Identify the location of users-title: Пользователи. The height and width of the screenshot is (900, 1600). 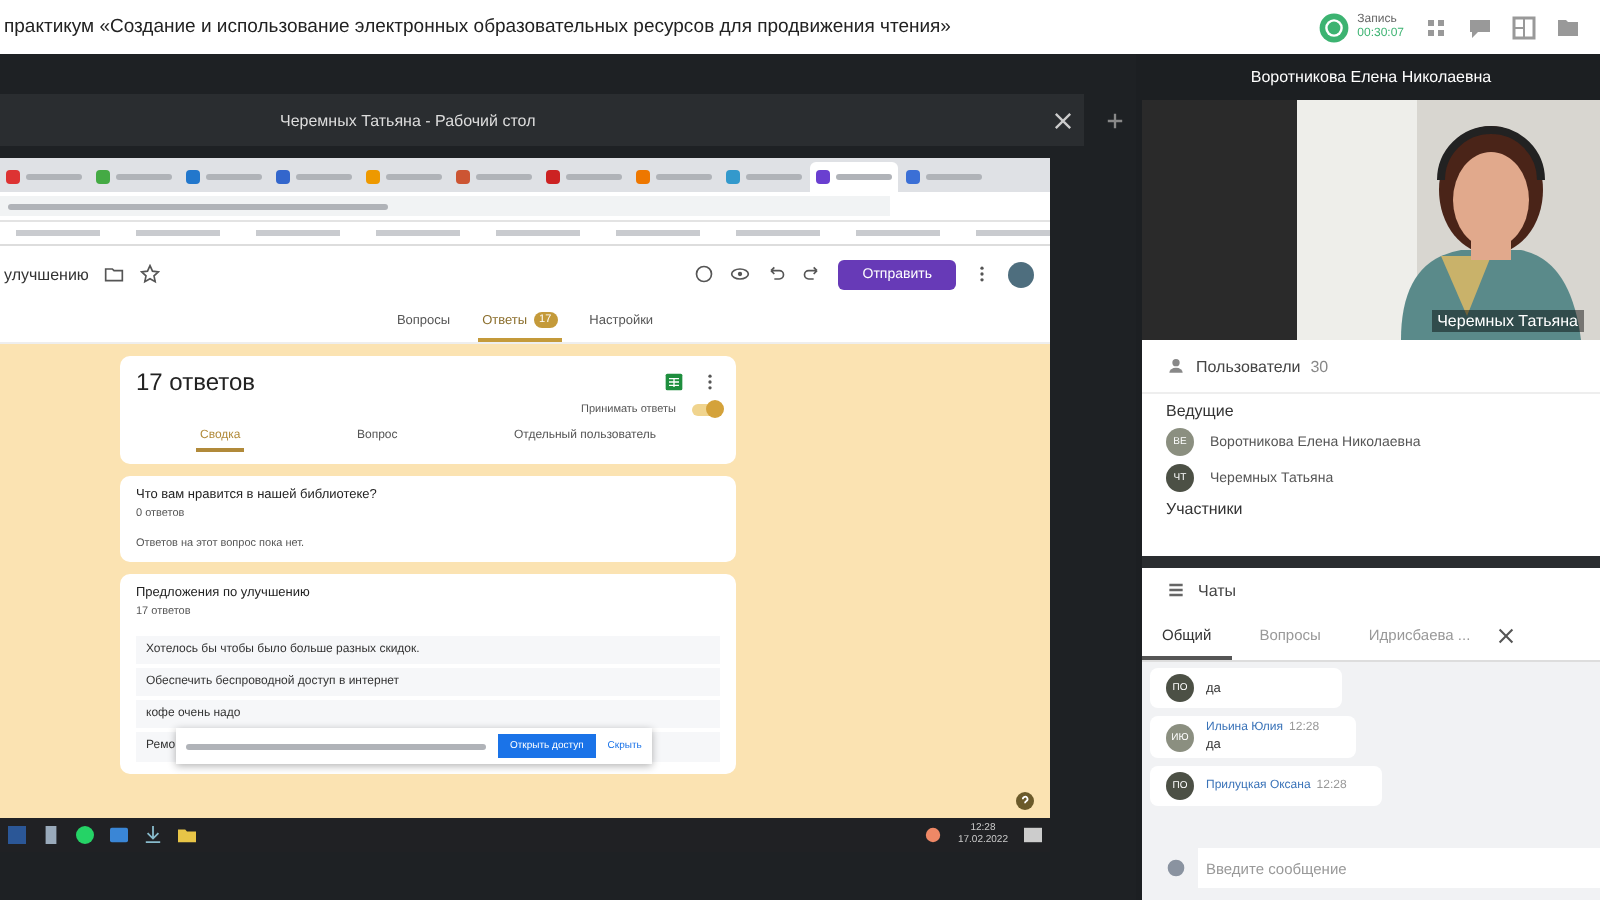
(1248, 366).